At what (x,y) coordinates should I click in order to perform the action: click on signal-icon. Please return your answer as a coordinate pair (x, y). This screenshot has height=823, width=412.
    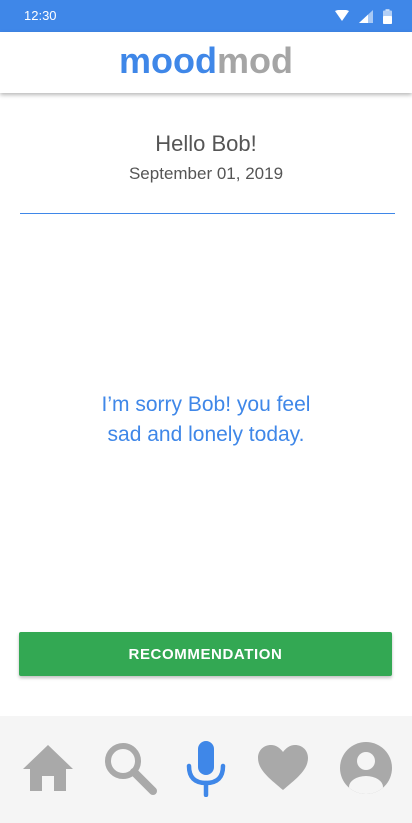
    Looking at the image, I should click on (366, 16).